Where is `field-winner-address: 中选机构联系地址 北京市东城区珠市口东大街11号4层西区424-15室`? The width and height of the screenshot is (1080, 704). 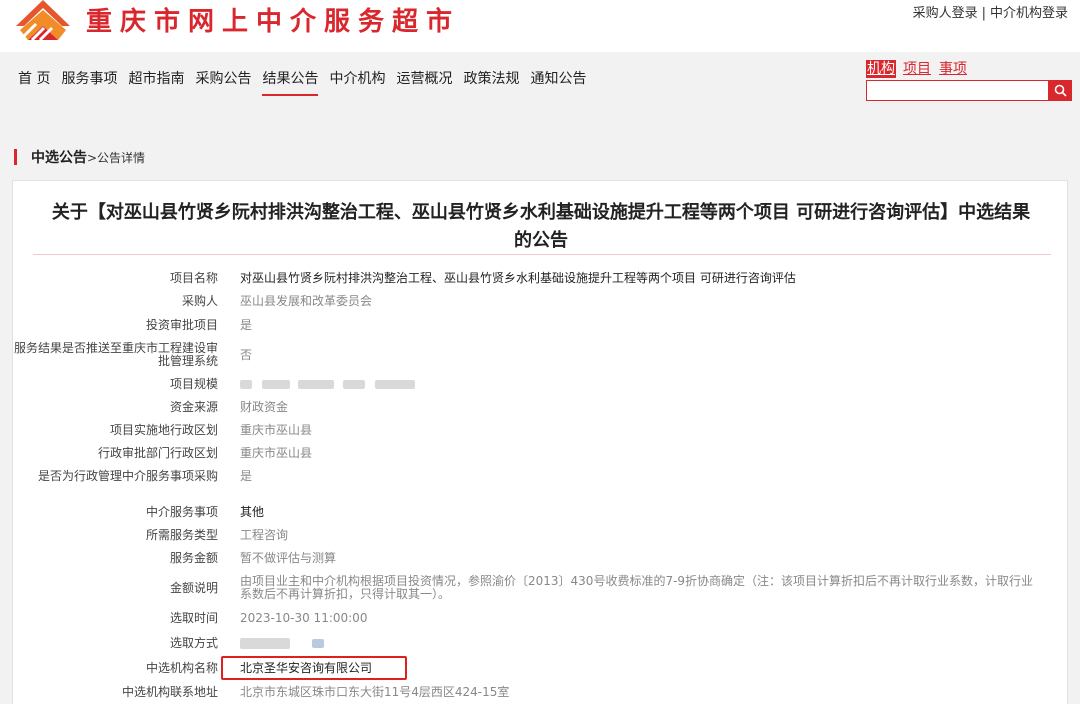 field-winner-address: 中选机构联系地址 北京市东城区珠市口东大街11号4层西区424-15室 is located at coordinates (541, 692).